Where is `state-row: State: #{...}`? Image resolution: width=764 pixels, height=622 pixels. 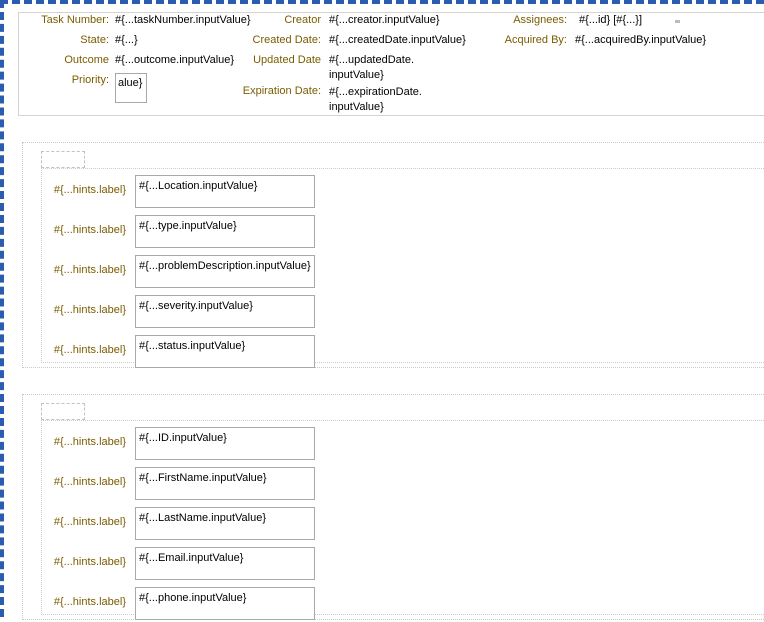
state-row: State: #{...} is located at coordinates (139, 41).